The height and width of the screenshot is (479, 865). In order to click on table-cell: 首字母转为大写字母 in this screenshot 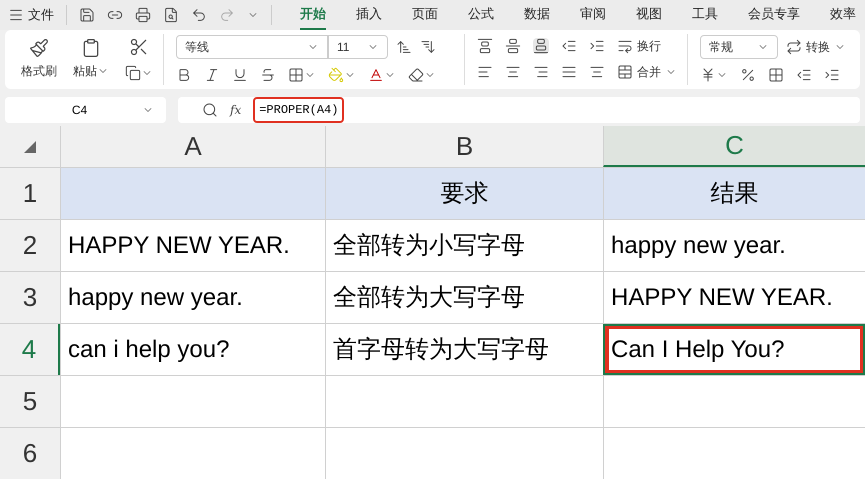, I will do `click(464, 349)`.